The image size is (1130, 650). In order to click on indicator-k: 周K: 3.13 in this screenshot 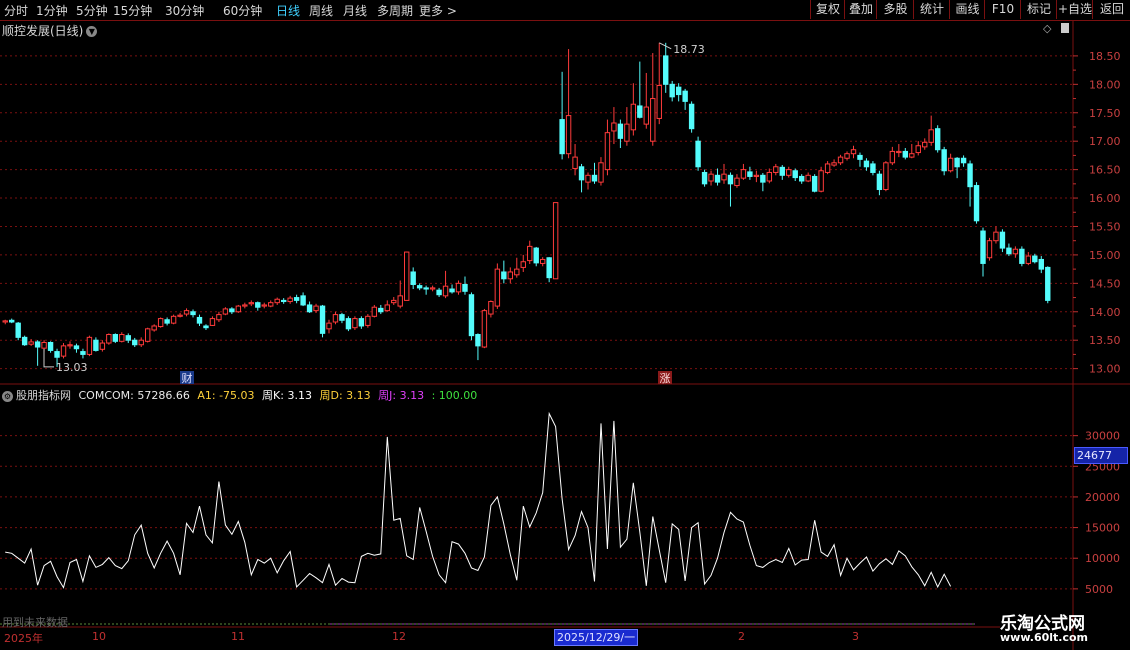, I will do `click(287, 395)`.